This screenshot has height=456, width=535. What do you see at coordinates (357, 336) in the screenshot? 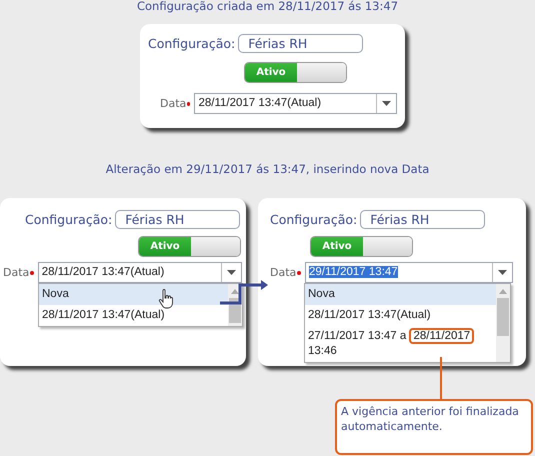
I see `option-text: 27/11/2017 13:47 a` at bounding box center [357, 336].